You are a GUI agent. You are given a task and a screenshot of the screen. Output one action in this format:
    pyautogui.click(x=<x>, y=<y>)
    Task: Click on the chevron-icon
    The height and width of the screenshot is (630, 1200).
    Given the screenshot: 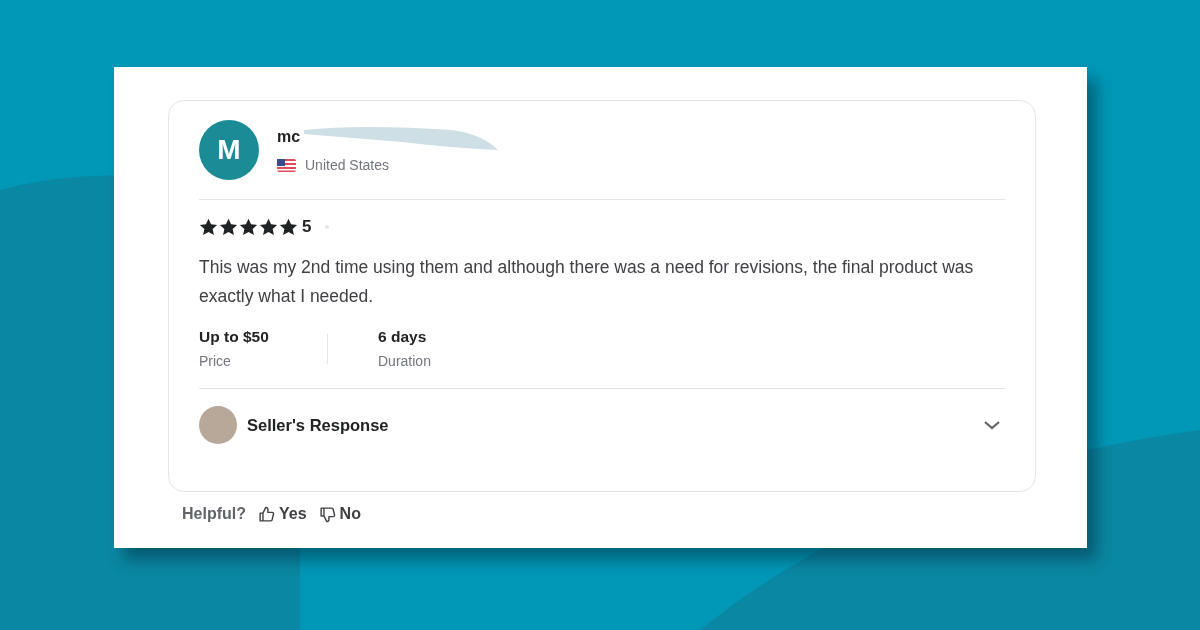 What is the action you would take?
    pyautogui.click(x=992, y=425)
    